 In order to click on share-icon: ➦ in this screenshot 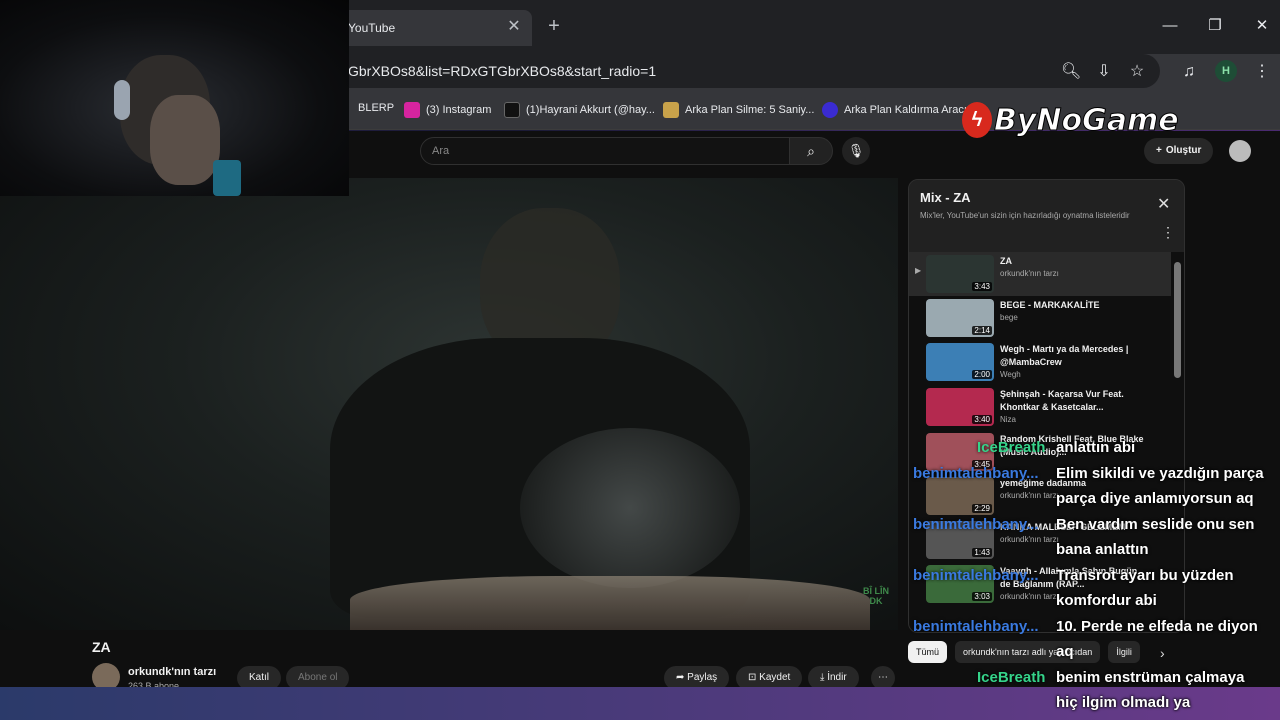, I will do `click(682, 677)`.